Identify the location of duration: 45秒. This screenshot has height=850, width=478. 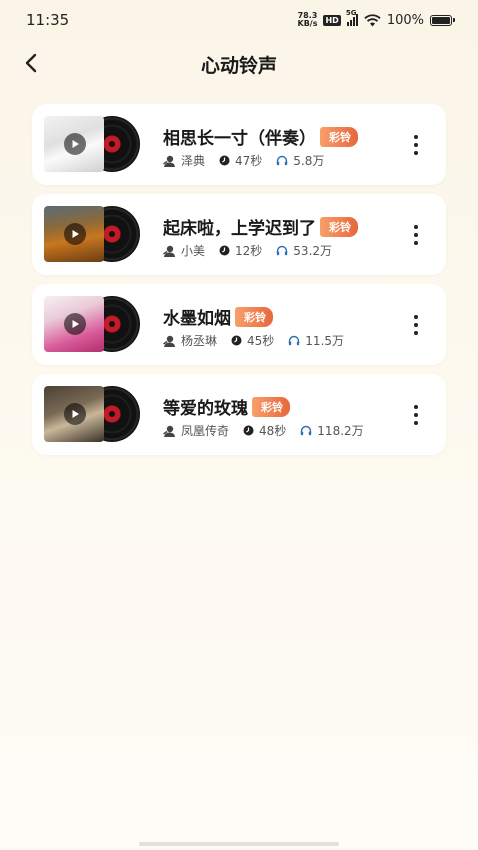
(252, 340).